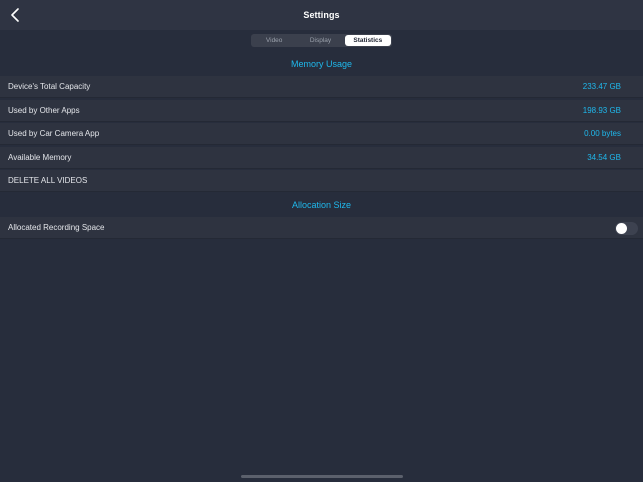 The image size is (643, 482). I want to click on row-label: Allocated Recording Space, so click(56, 227).